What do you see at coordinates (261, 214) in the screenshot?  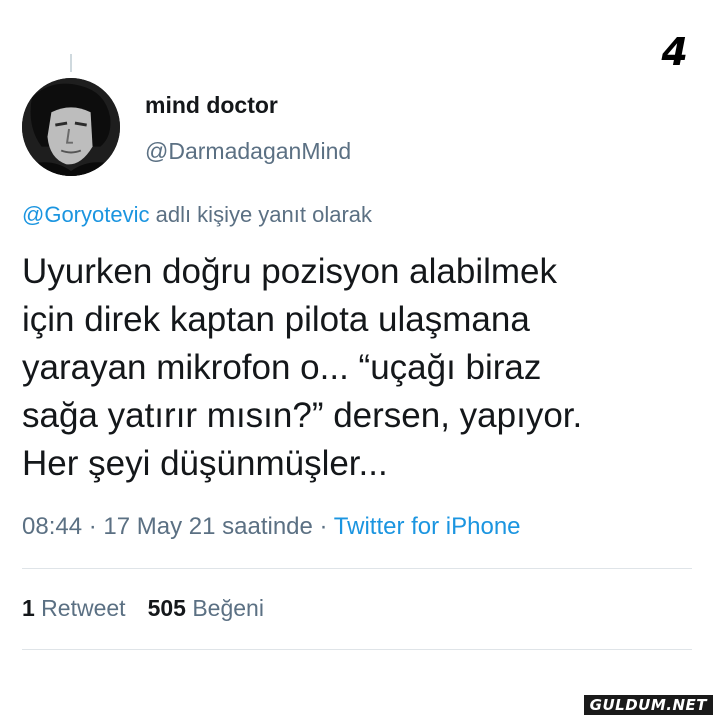 I see `reply-context-text: adlı kişiye yanıt olarak` at bounding box center [261, 214].